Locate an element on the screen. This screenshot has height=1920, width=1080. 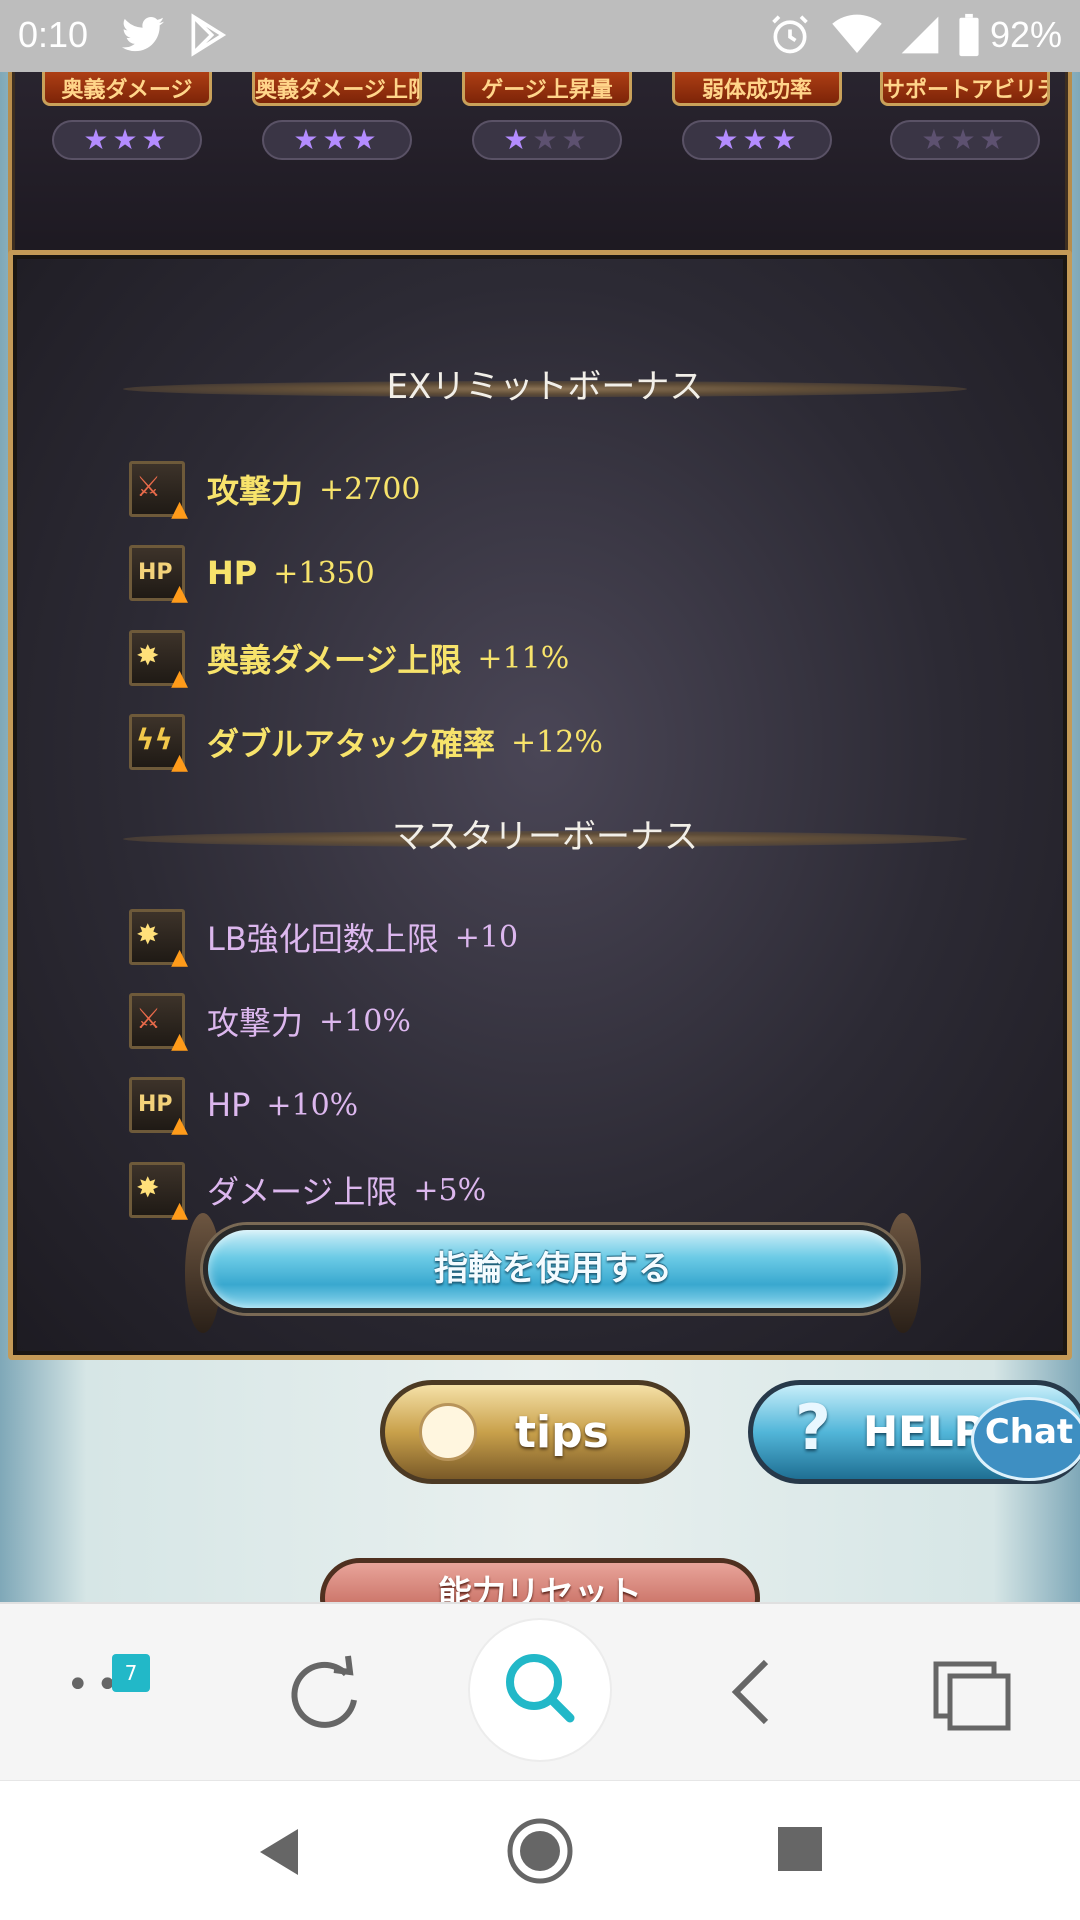
ex-limit-title: EXリミットボーナス is located at coordinates (545, 387).